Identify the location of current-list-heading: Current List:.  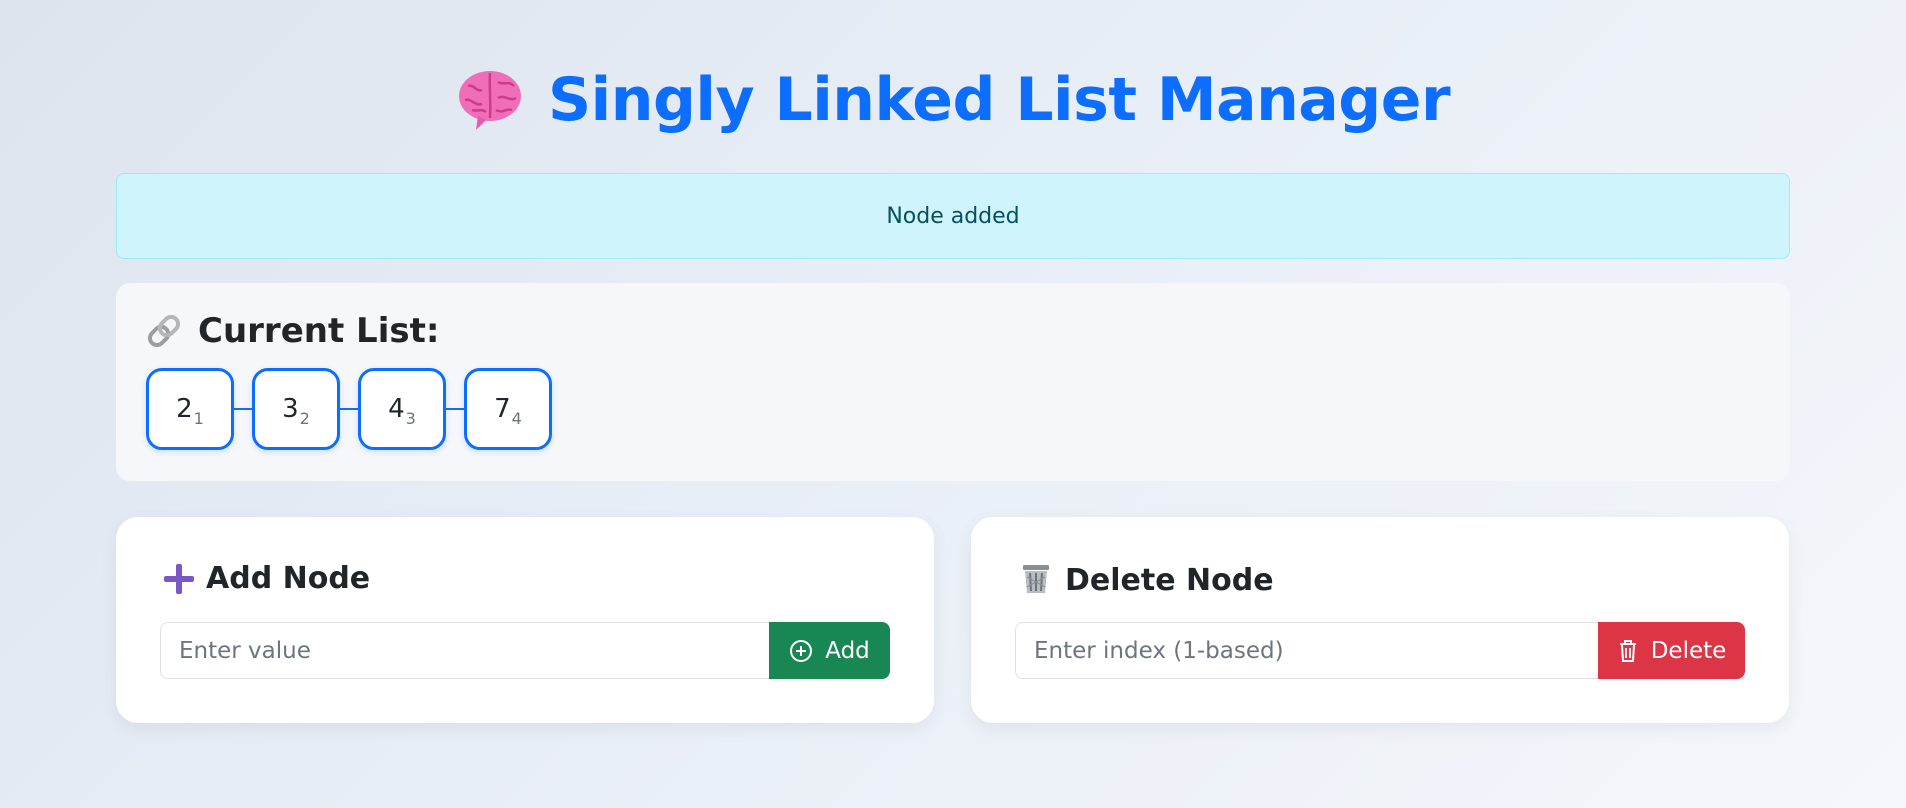
(291, 331).